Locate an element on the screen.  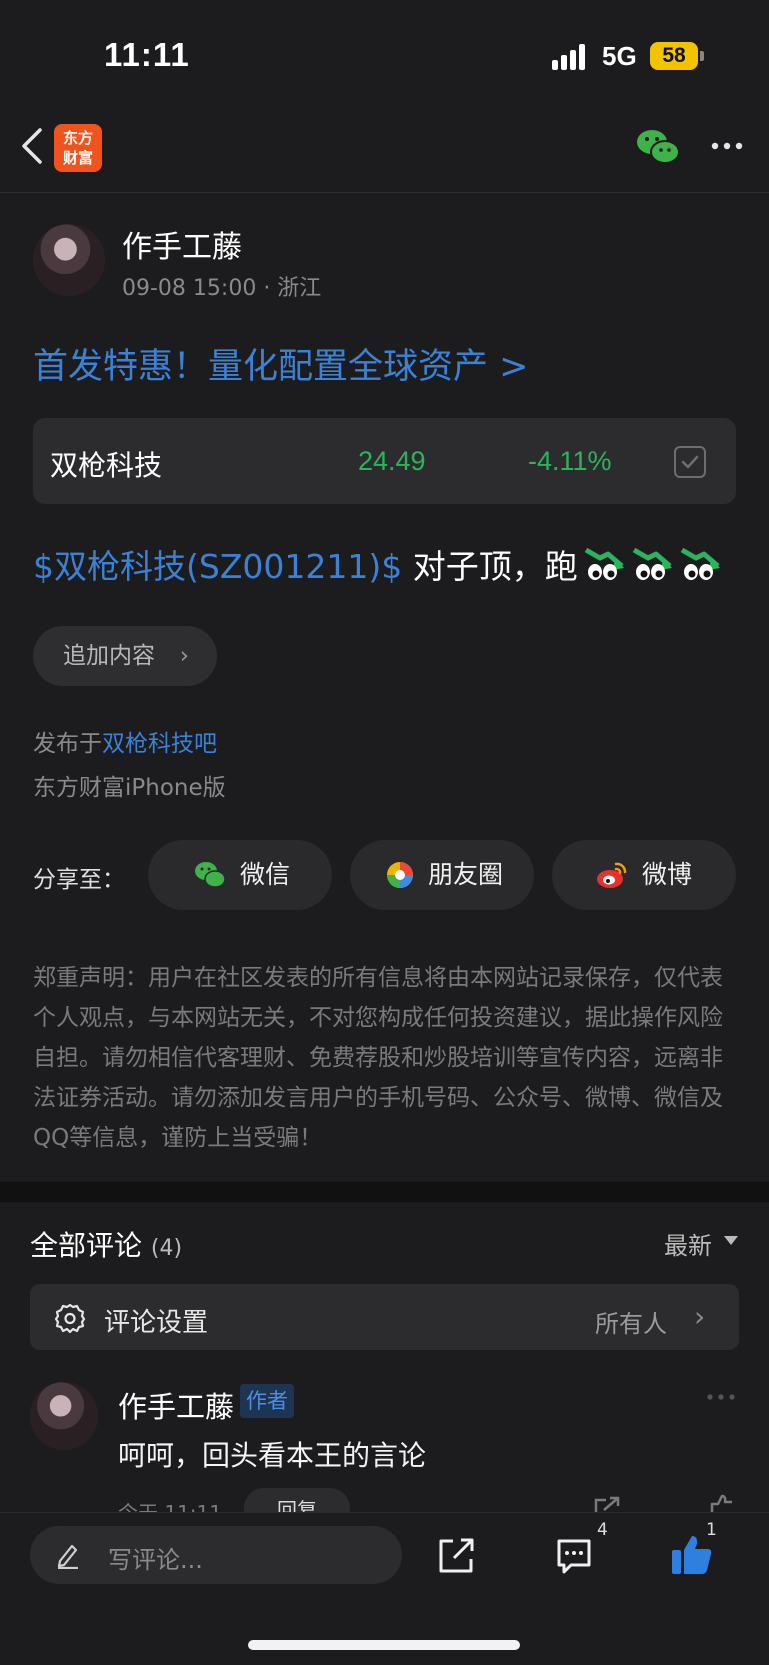
comments-count: (4) is located at coordinates (166, 1248).